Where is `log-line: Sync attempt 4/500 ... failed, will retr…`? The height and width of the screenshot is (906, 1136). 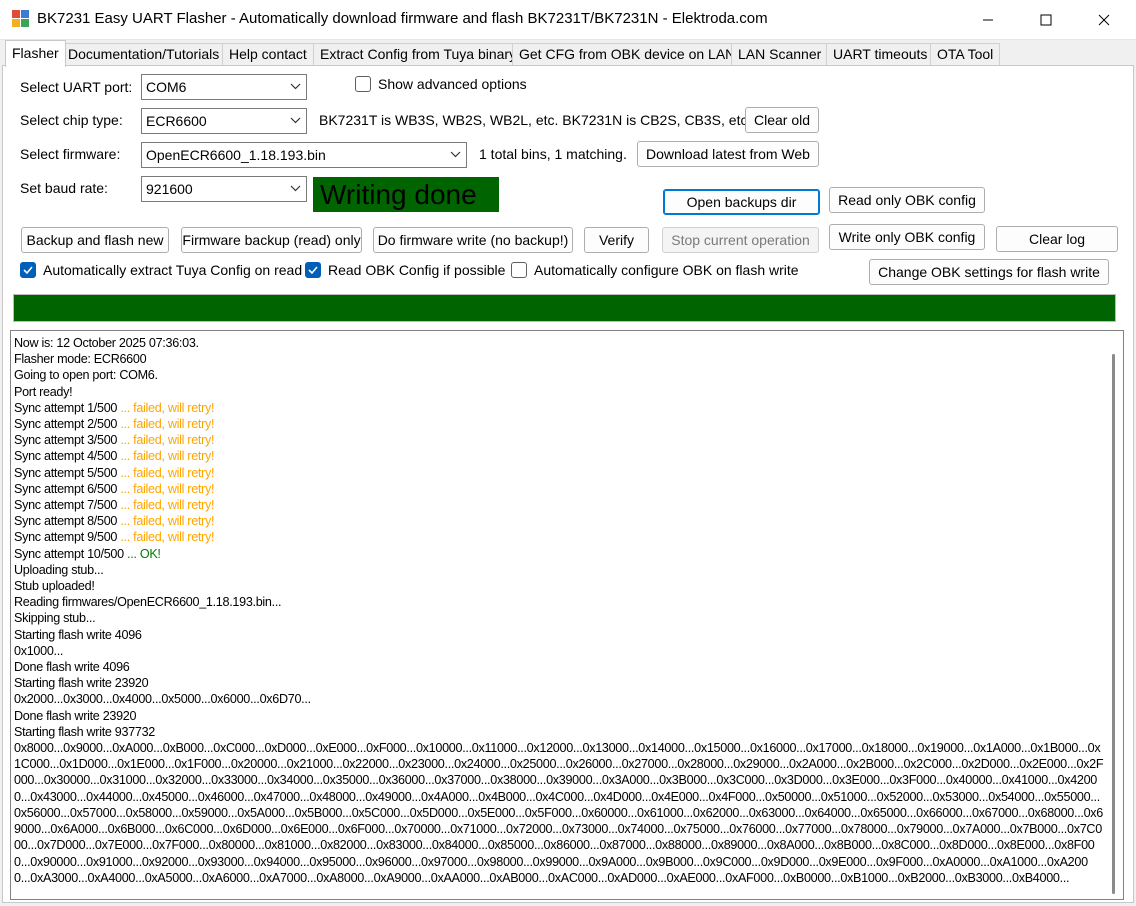 log-line: Sync attempt 4/500 ... failed, will retr… is located at coordinates (559, 456).